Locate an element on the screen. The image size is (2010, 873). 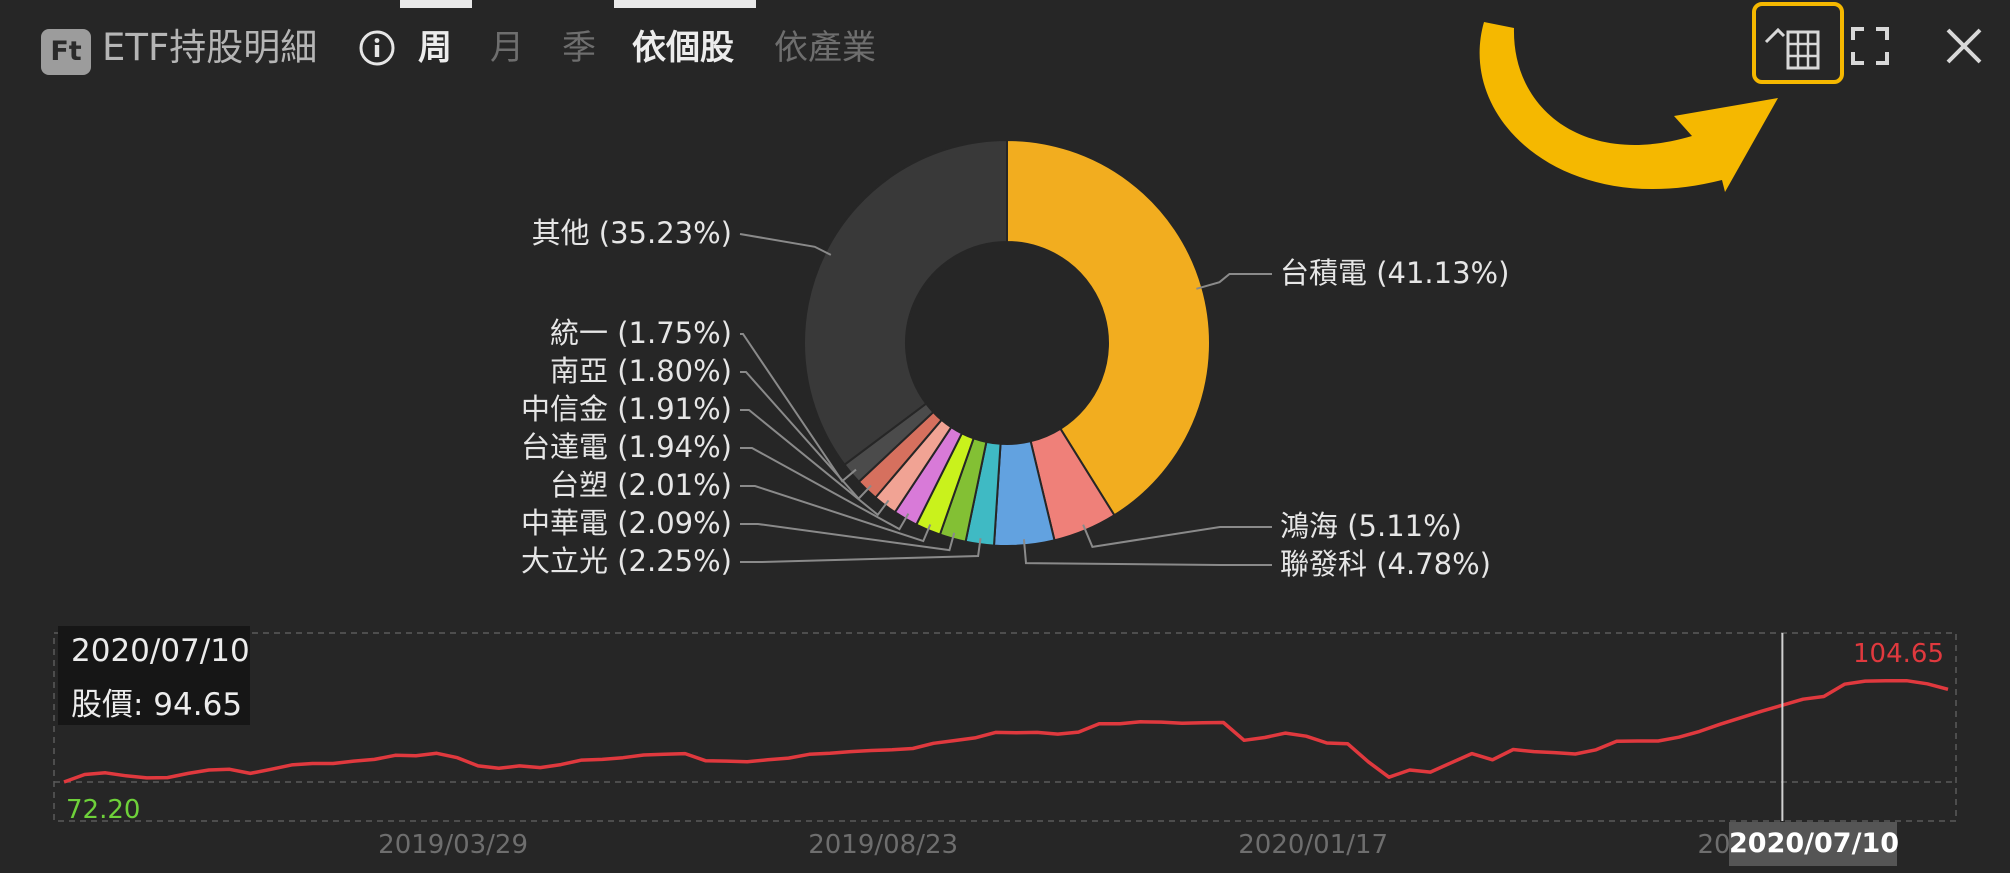
max-value-label: 104.65 is located at coordinates (1898, 654).